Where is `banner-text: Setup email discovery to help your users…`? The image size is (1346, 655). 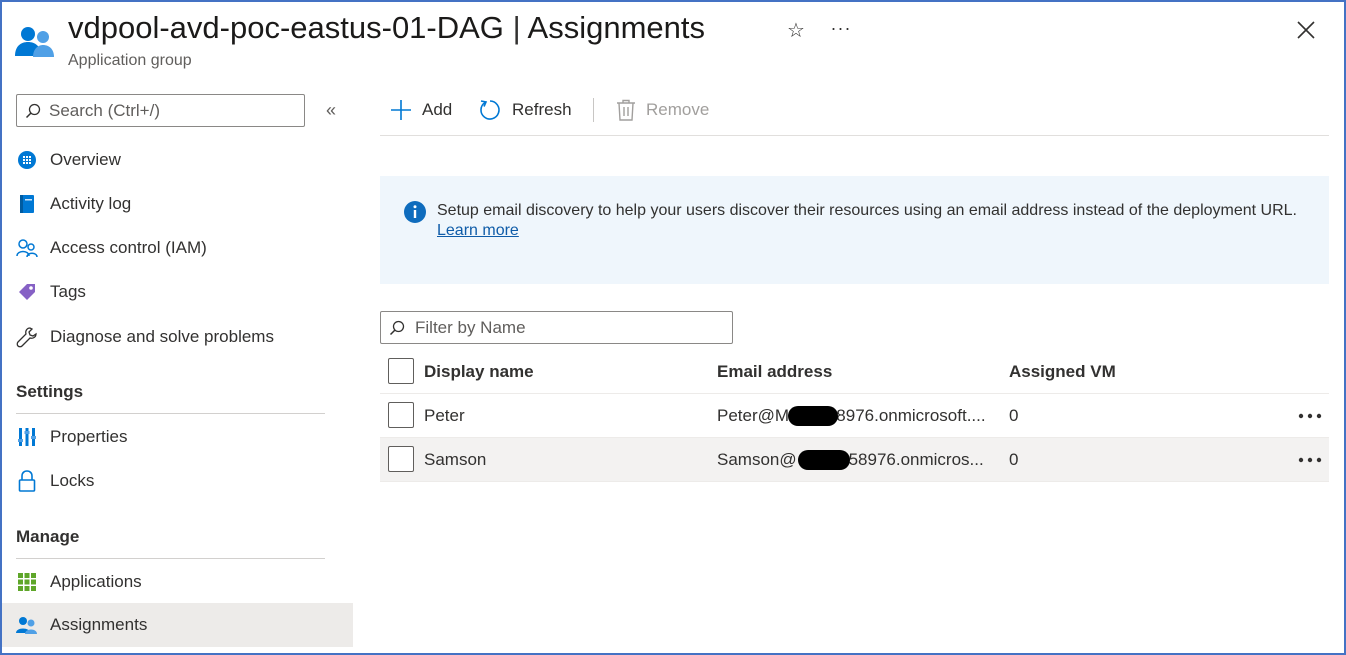 banner-text: Setup email discovery to help your users… is located at coordinates (867, 210).